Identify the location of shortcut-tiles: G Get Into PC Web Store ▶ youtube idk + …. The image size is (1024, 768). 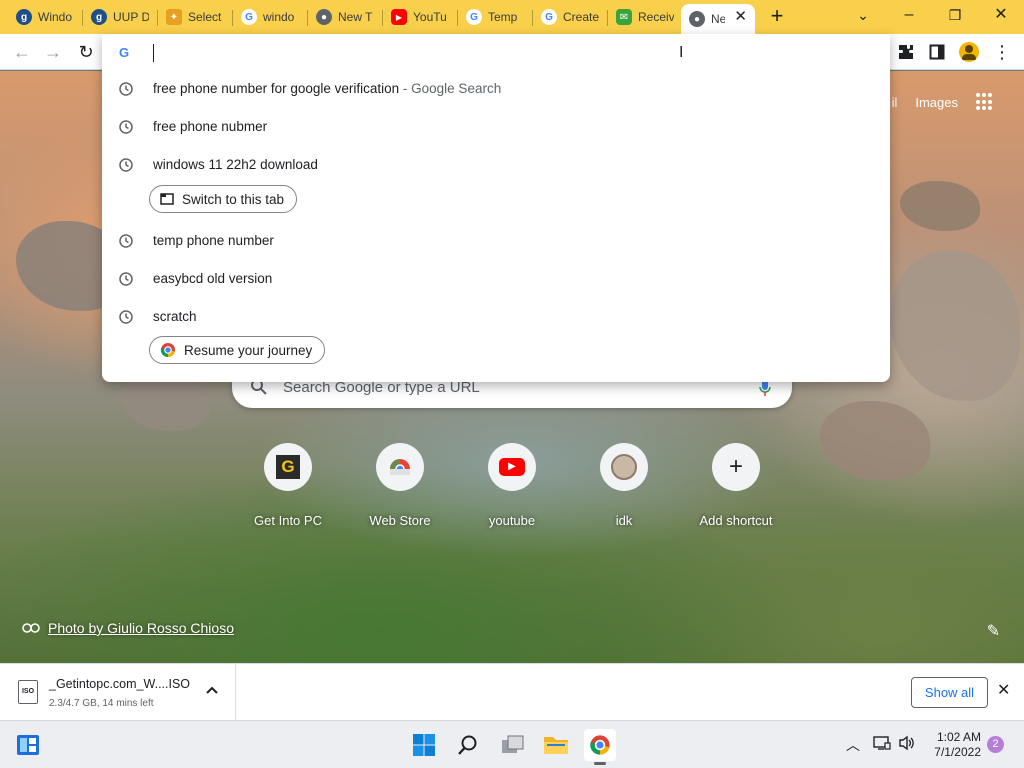
(518, 488).